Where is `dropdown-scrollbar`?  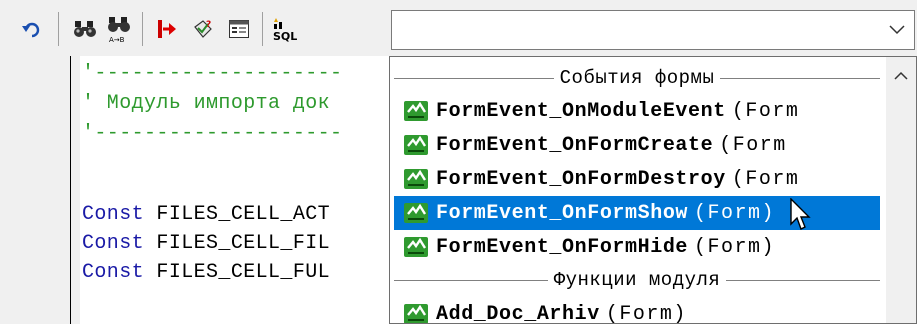 dropdown-scrollbar is located at coordinates (901, 190).